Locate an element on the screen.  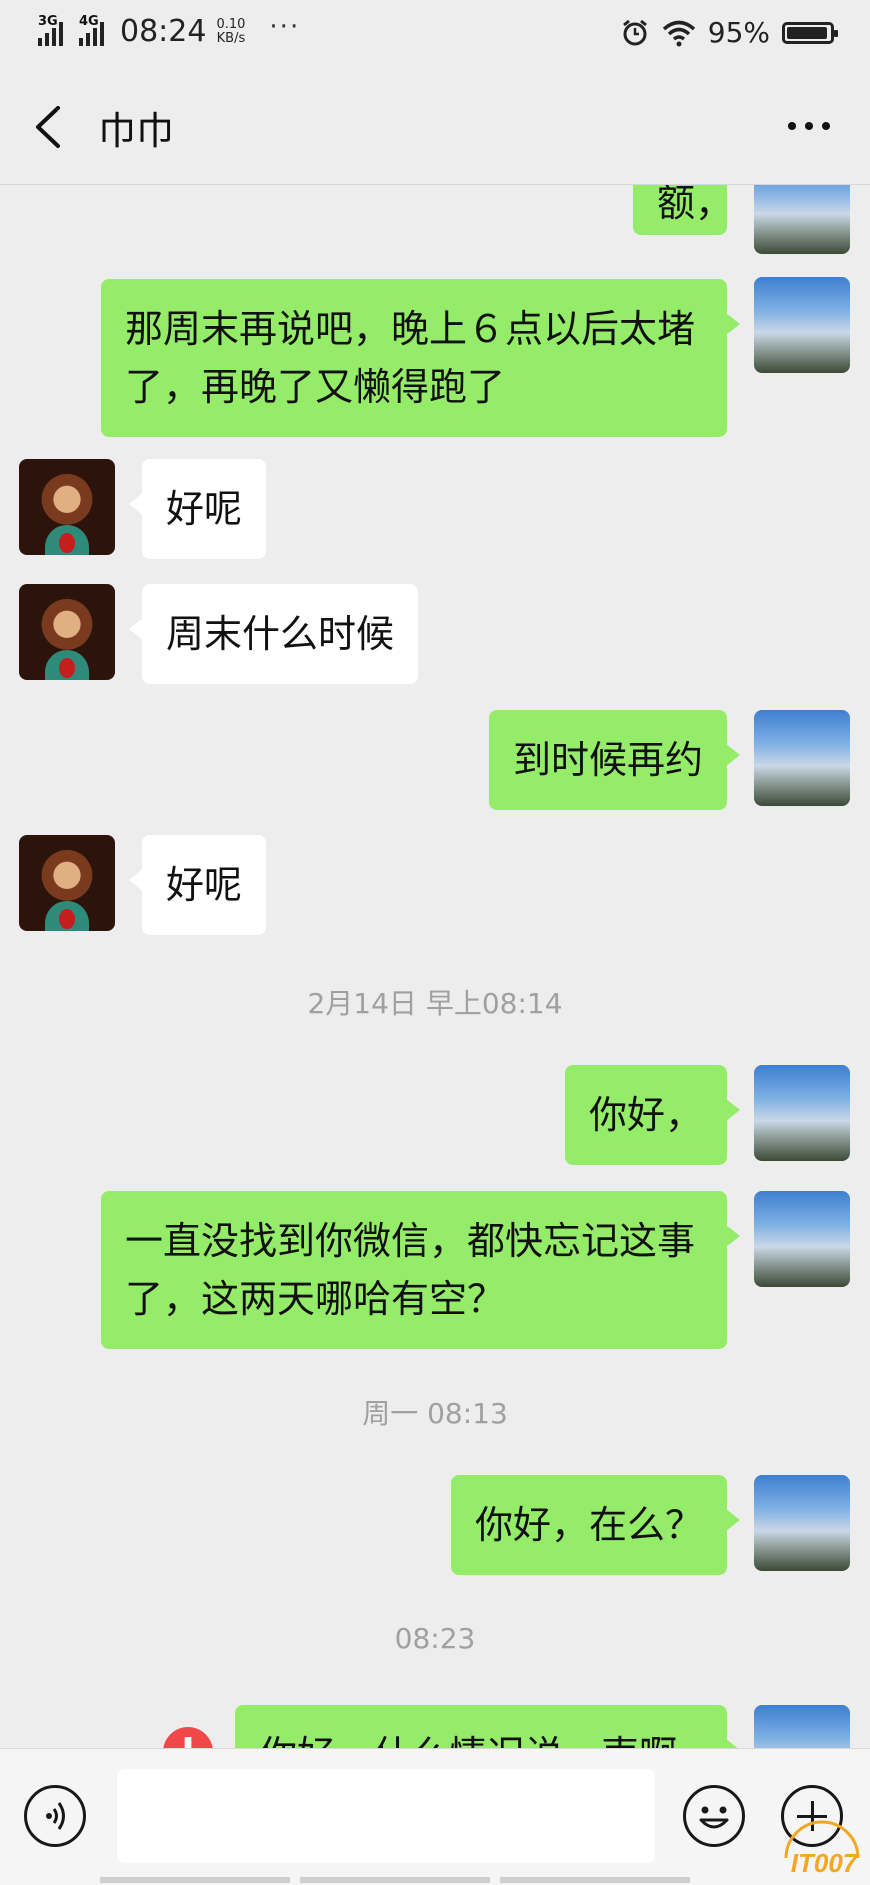
message-text: 周末什么时候 is located at coordinates (280, 634).